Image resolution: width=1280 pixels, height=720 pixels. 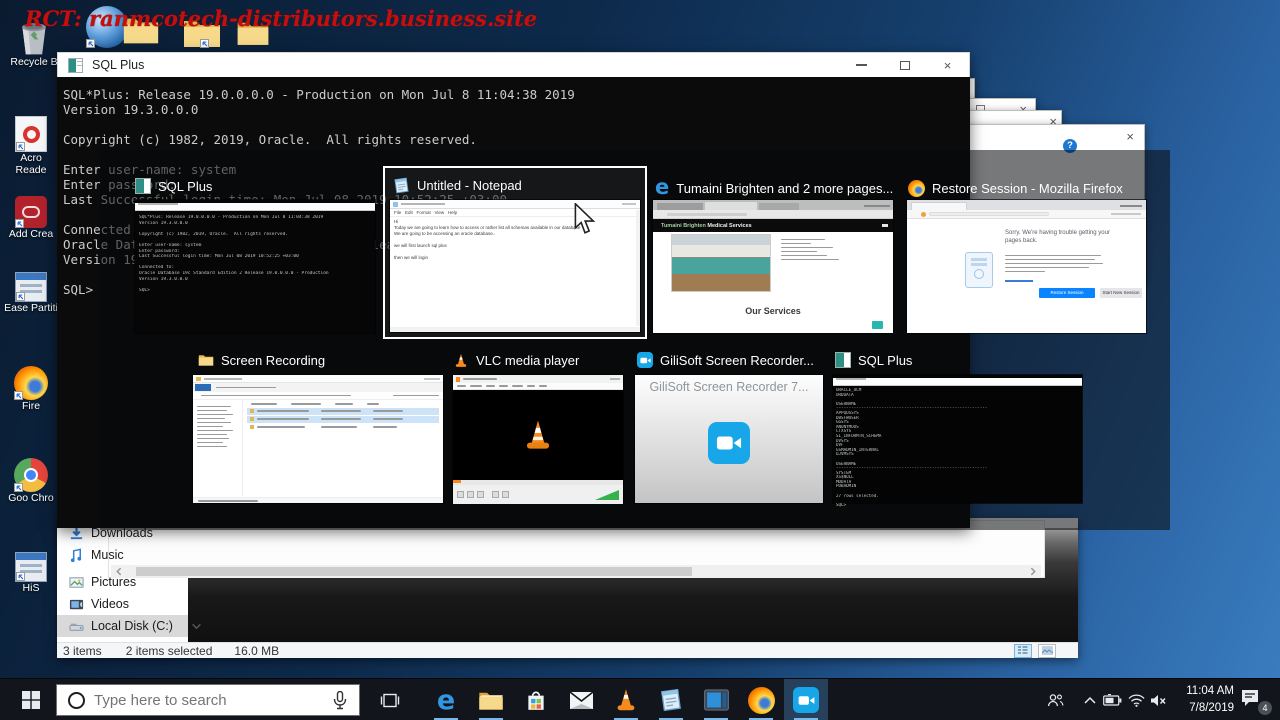 What do you see at coordinates (122, 555) in the screenshot?
I see `nav-item-music: Music` at bounding box center [122, 555].